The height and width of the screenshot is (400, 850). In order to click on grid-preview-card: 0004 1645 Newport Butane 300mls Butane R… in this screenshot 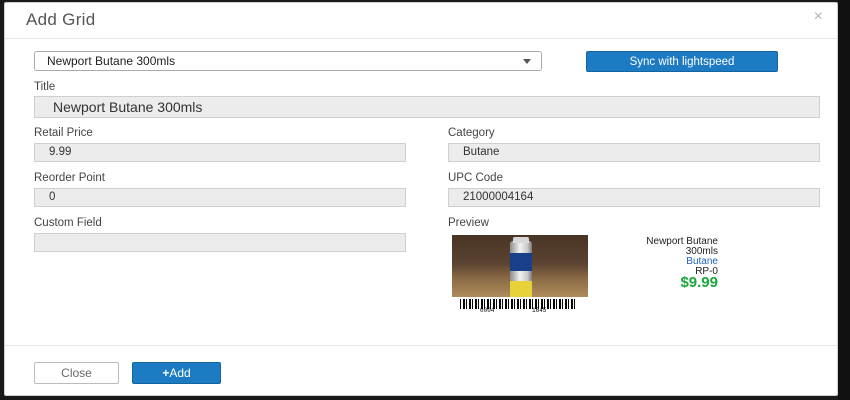, I will do `click(586, 275)`.